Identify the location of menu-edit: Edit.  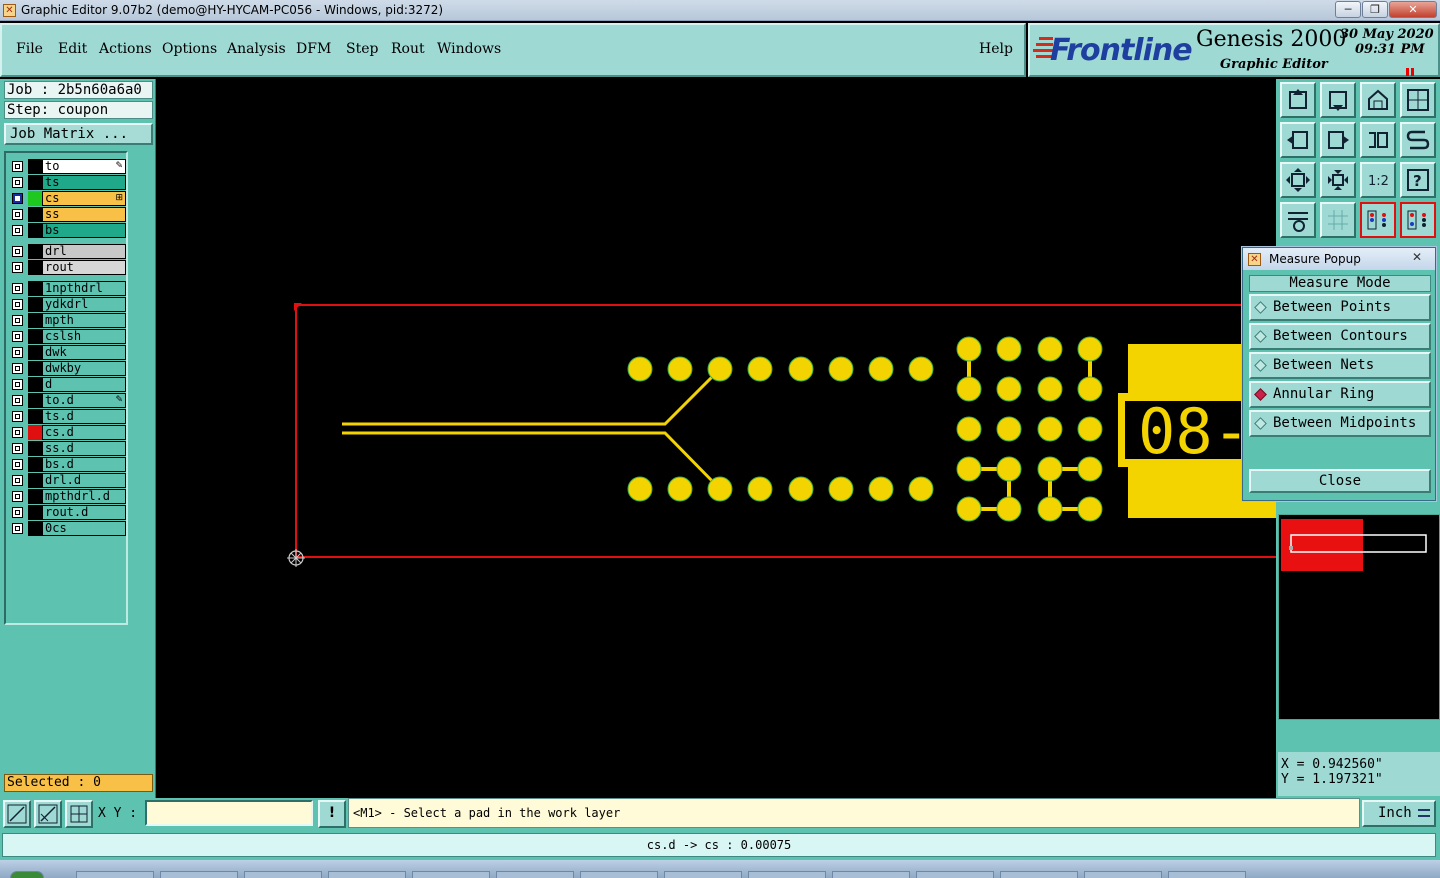
(72, 49).